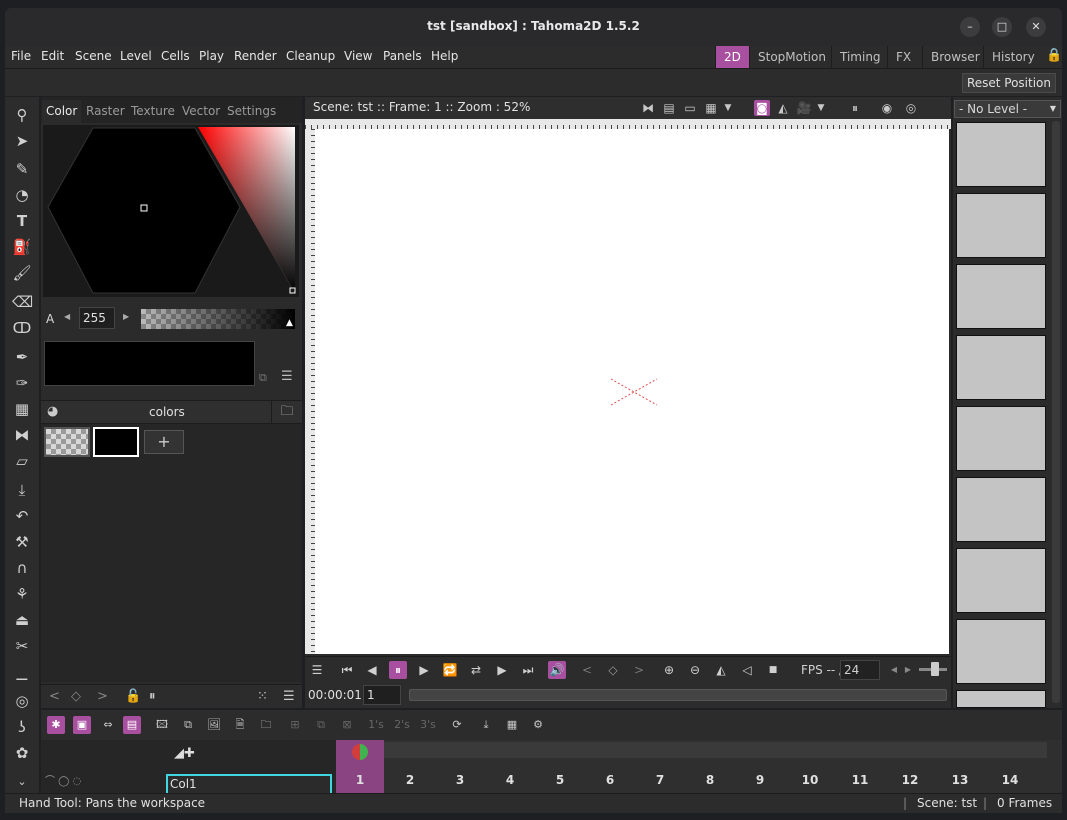  What do you see at coordinates (810, 780) in the screenshot?
I see `frame-number: 10` at bounding box center [810, 780].